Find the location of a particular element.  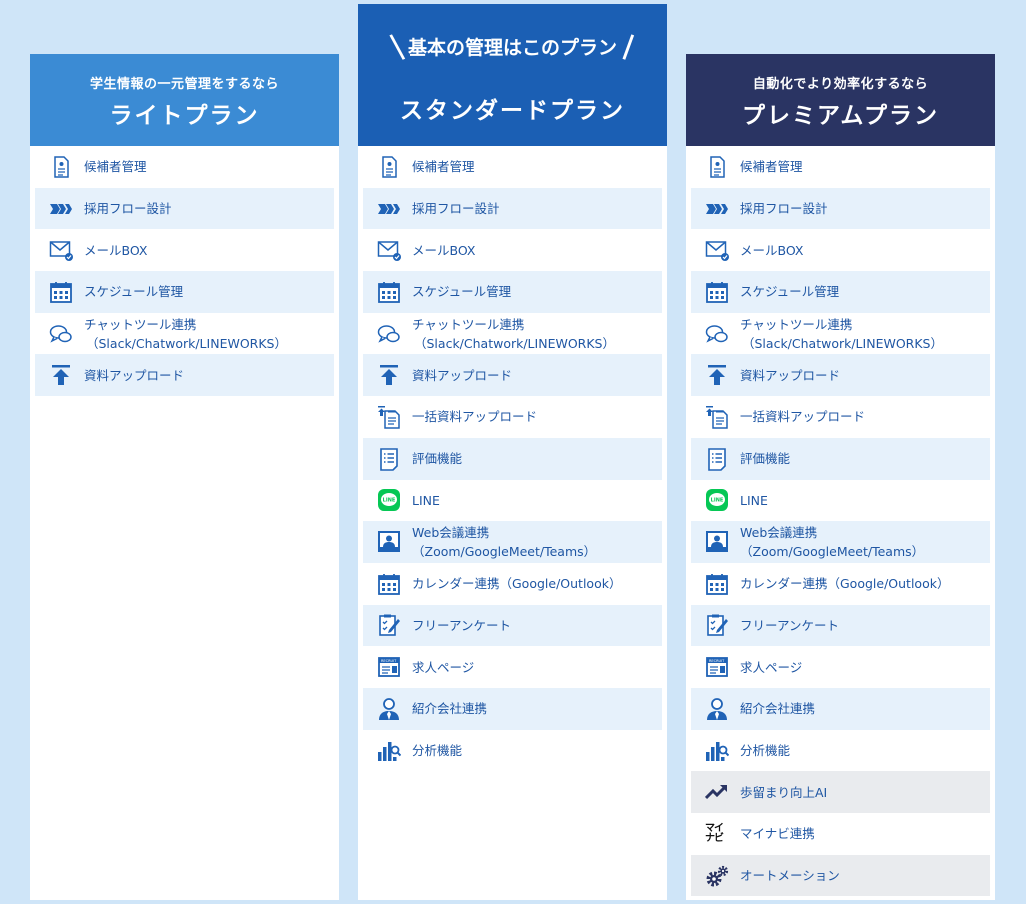

feature-label-text: 評価機能 is located at coordinates (765, 459).